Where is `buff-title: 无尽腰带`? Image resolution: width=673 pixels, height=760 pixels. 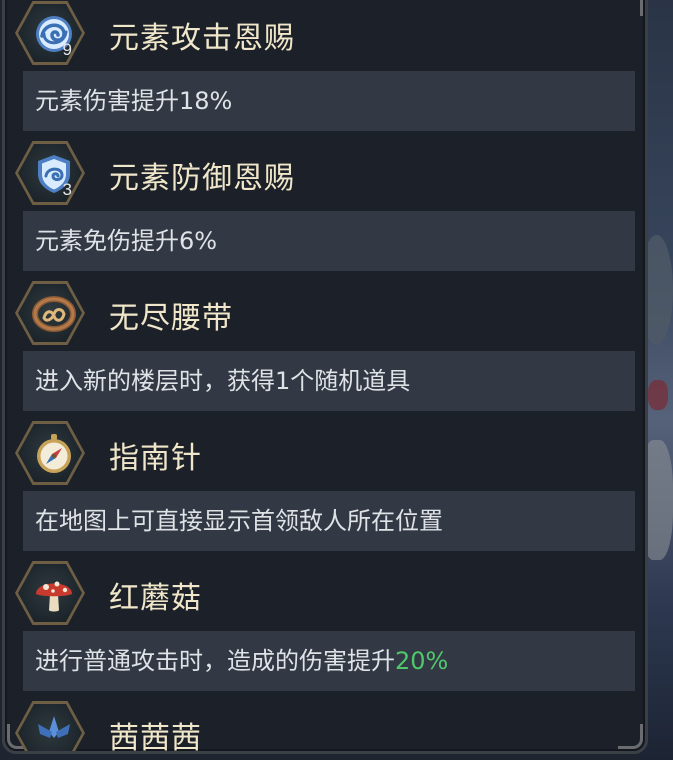 buff-title: 无尽腰带 is located at coordinates (171, 318).